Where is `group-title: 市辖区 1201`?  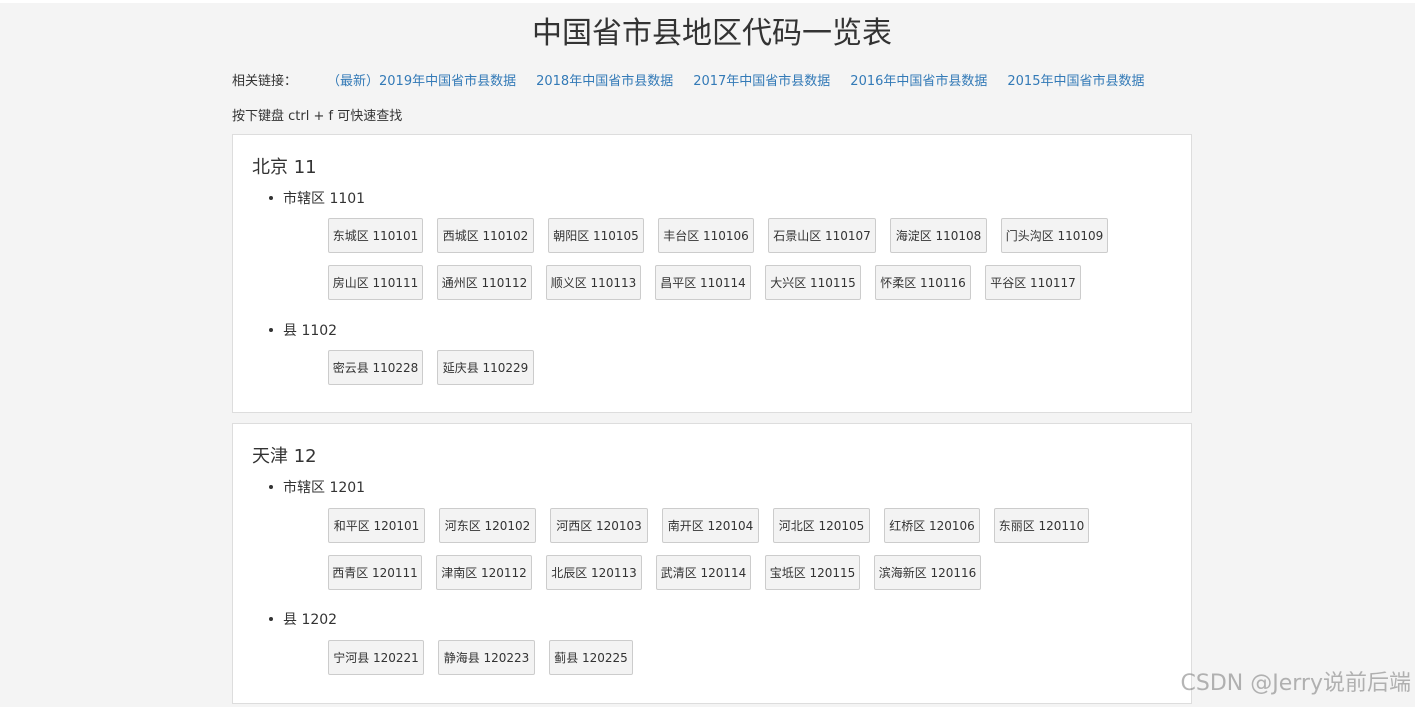 group-title: 市辖区 1201 is located at coordinates (317, 487).